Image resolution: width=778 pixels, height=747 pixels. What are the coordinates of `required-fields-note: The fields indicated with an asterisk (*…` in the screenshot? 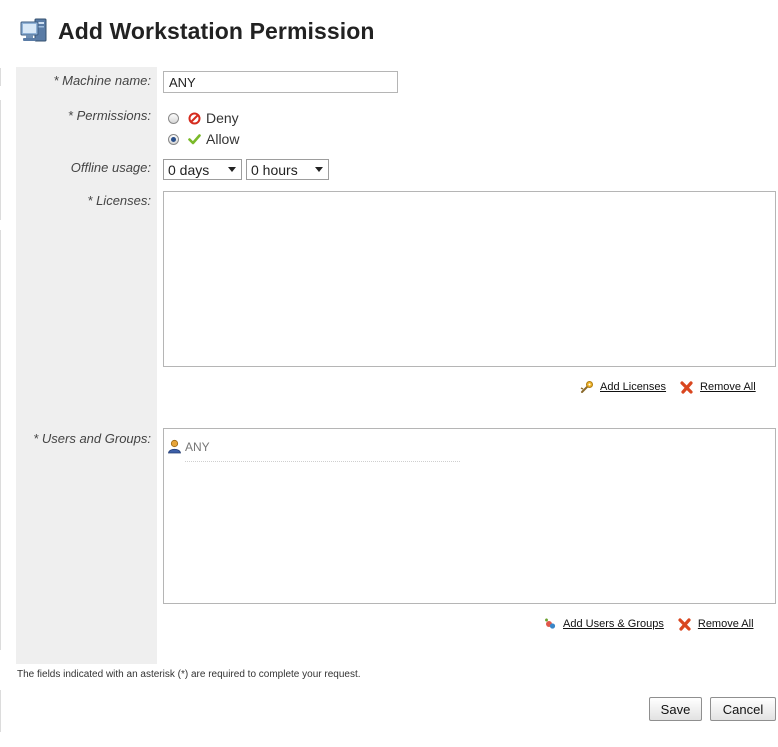 It's located at (189, 674).